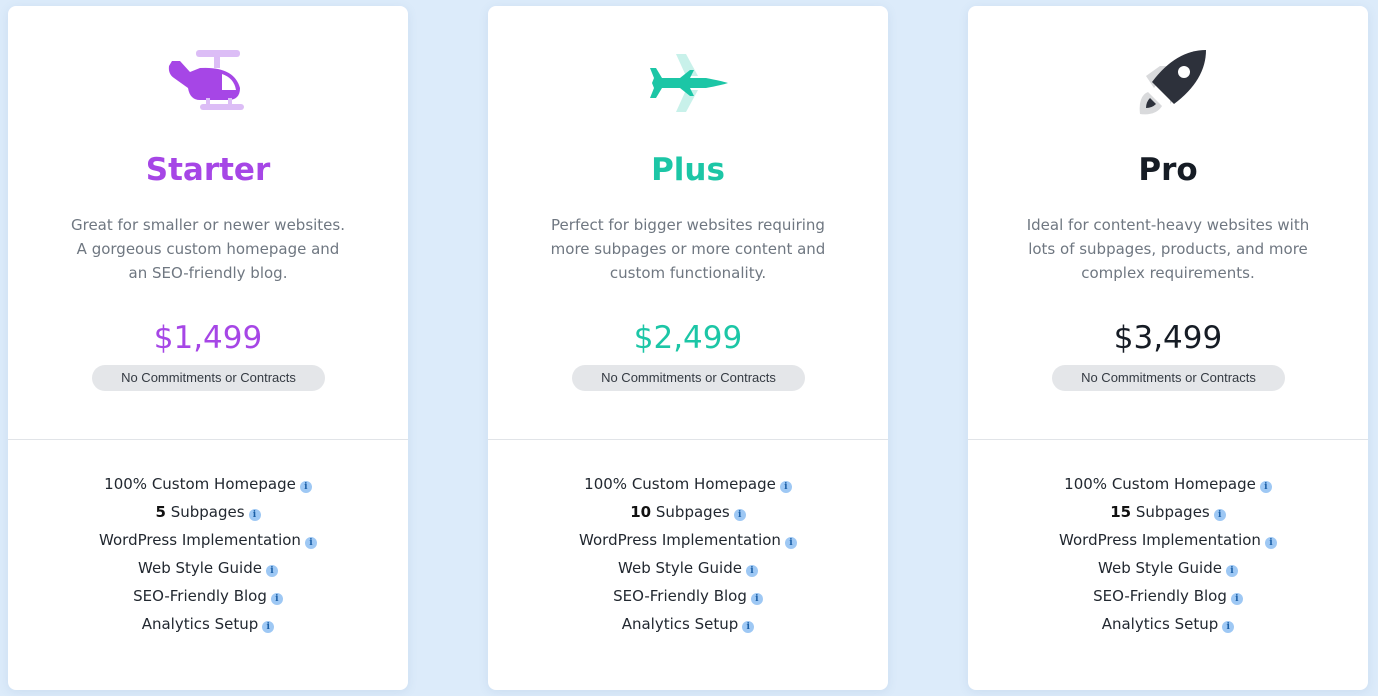 The height and width of the screenshot is (696, 1378). I want to click on plan-price: $2,499, so click(688, 338).